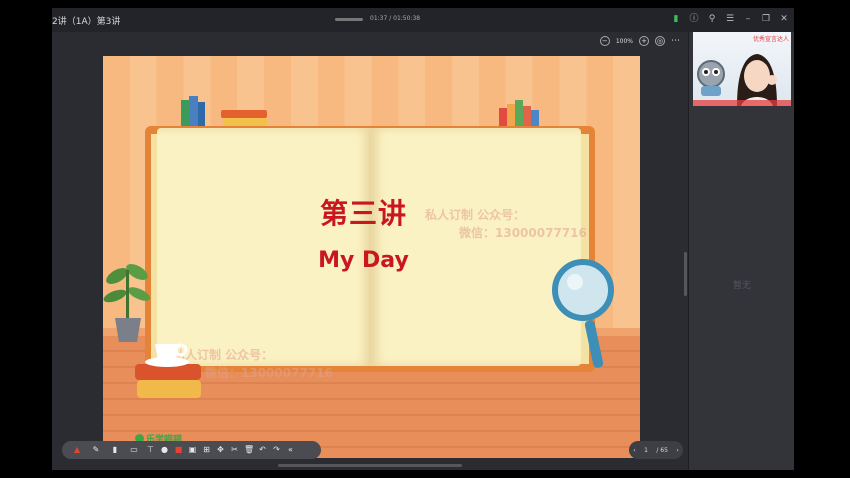 This screenshot has width=850, height=478. Describe the element at coordinates (784, 19) in the screenshot. I see `close-icon: ✕` at that location.